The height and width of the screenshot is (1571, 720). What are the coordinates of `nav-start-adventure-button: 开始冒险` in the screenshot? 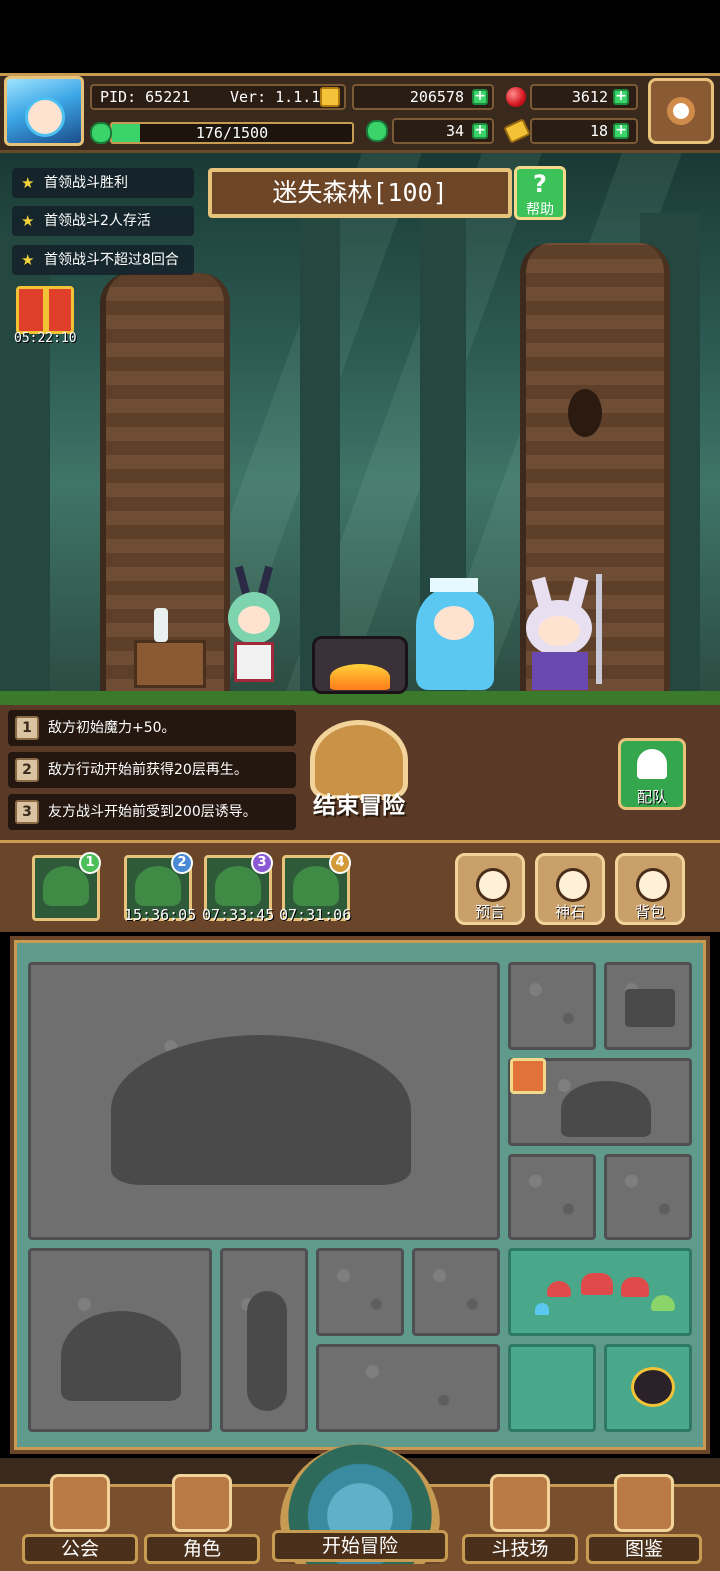 It's located at (360, 1507).